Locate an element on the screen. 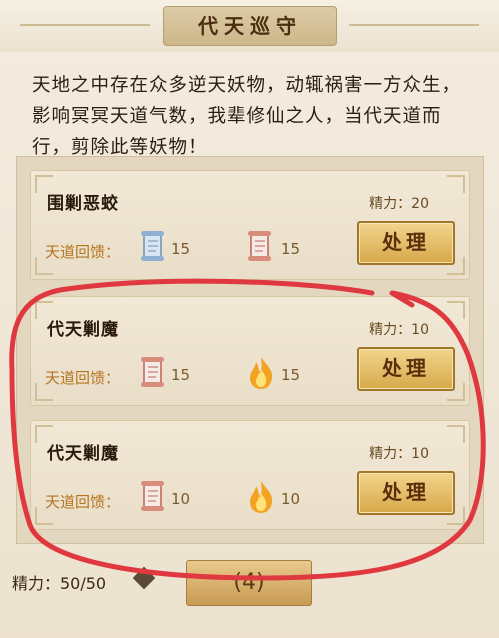 Image resolution: width=499 pixels, height=638 pixels. task-energy-cost: 精力：20 is located at coordinates (399, 204).